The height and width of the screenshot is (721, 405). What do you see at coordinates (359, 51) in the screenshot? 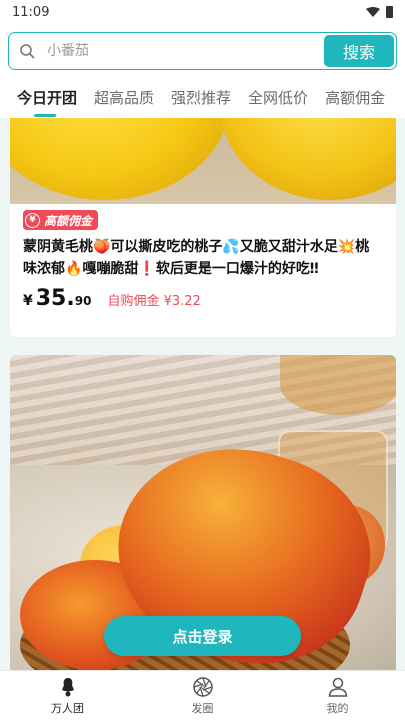
I see `search-button: 搜索` at bounding box center [359, 51].